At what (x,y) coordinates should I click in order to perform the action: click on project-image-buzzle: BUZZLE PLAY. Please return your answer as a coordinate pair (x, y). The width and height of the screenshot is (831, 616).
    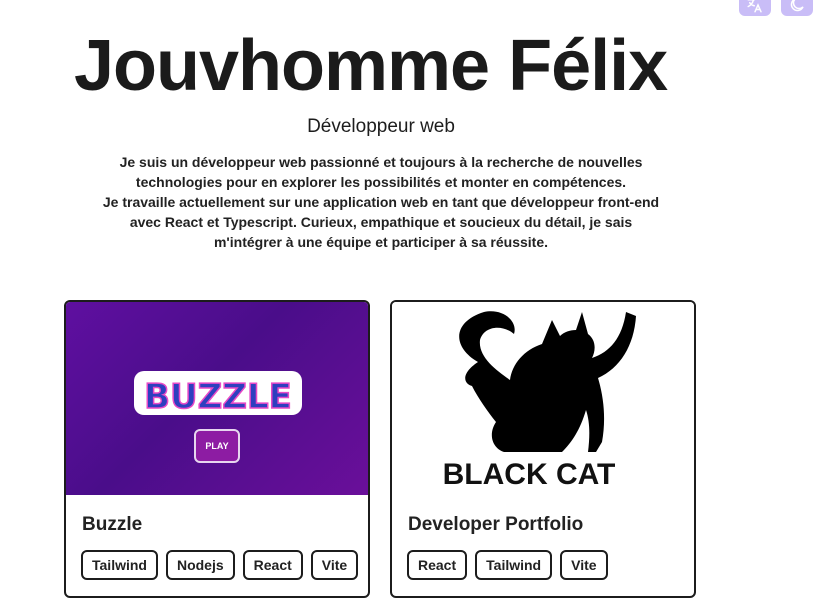
    Looking at the image, I should click on (217, 398).